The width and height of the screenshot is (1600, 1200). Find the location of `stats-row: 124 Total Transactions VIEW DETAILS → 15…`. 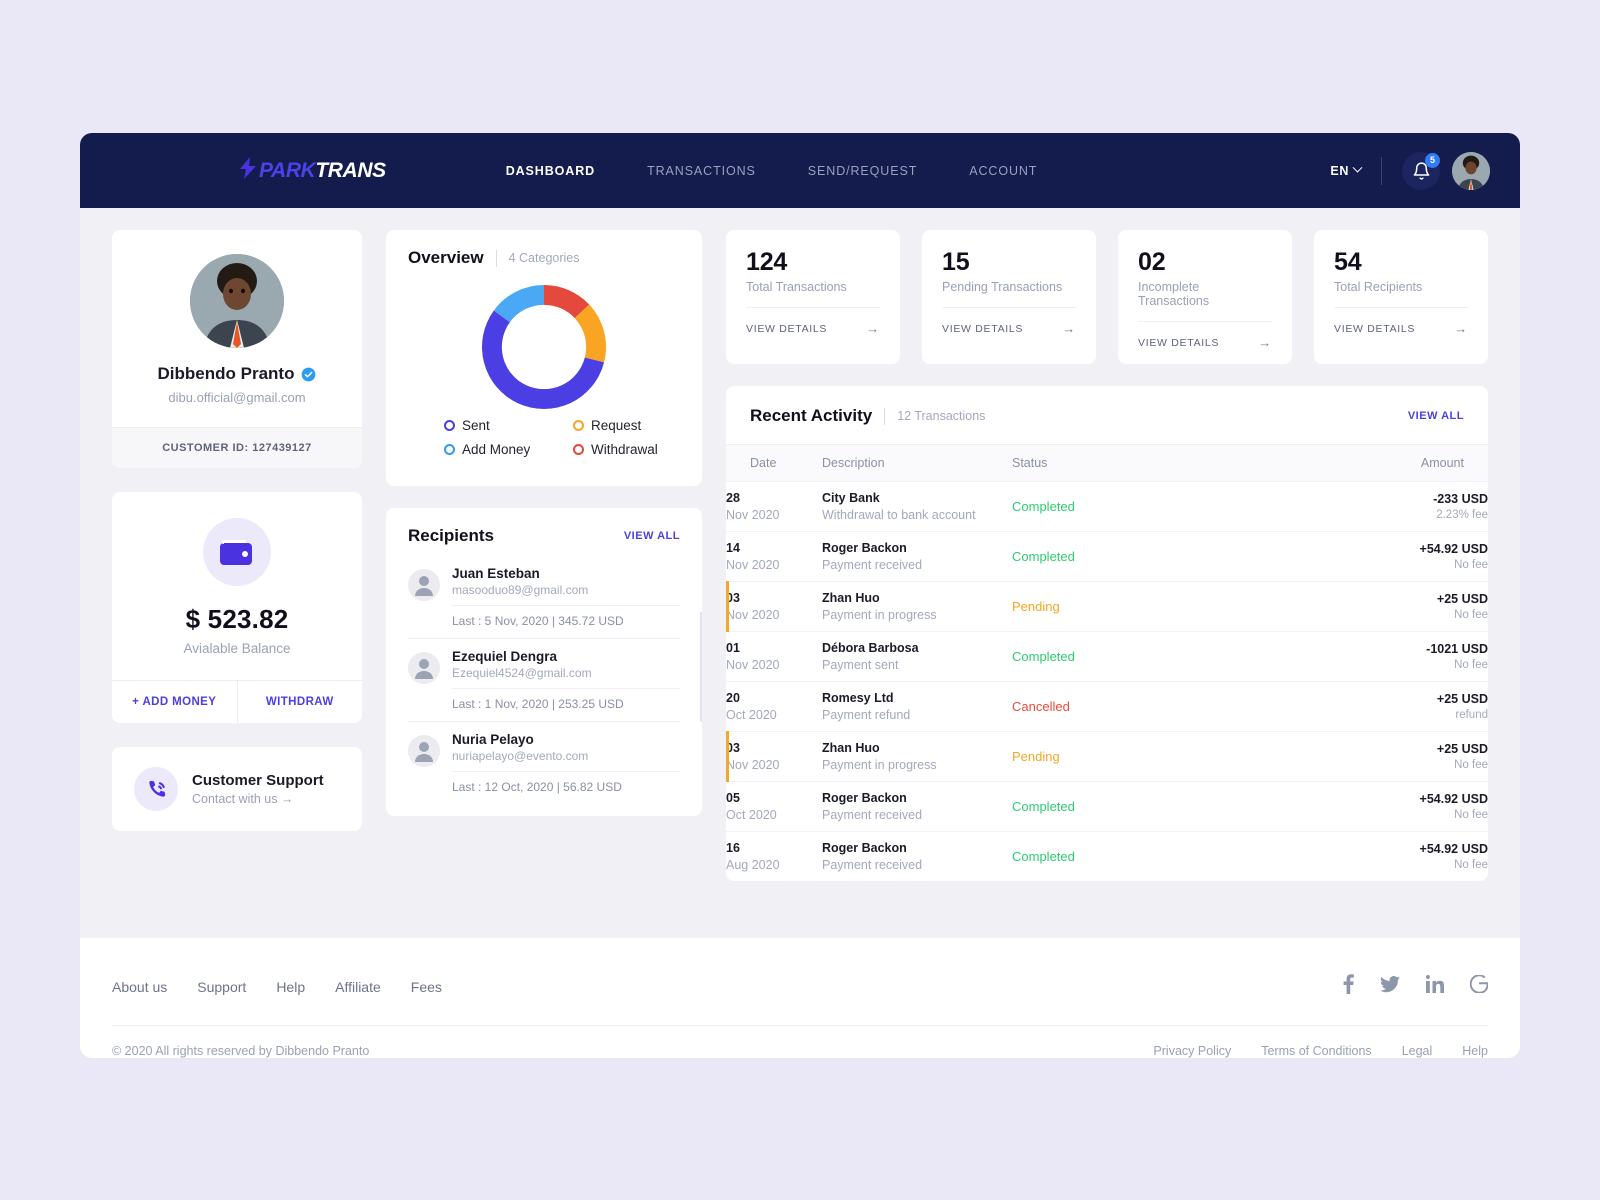

stats-row: 124 Total Transactions VIEW DETAILS → 15… is located at coordinates (1107, 297).